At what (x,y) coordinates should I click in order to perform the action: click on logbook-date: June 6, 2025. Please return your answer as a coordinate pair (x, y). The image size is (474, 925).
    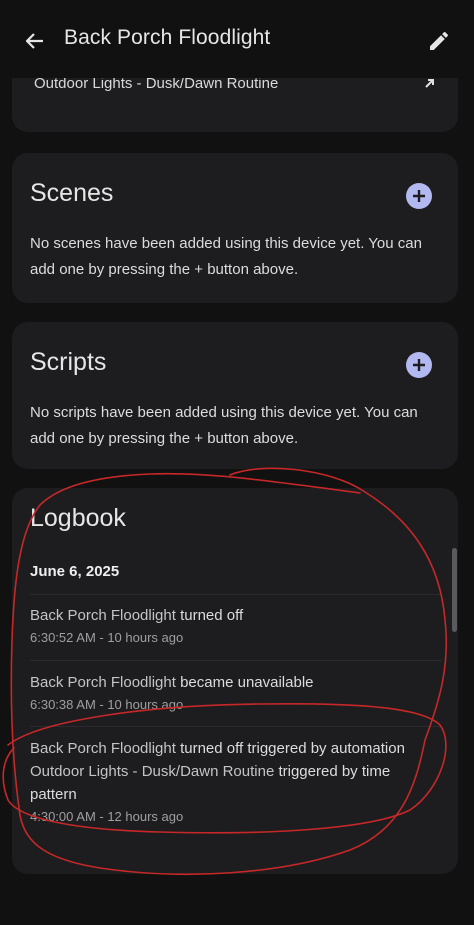
    Looking at the image, I should click on (75, 571).